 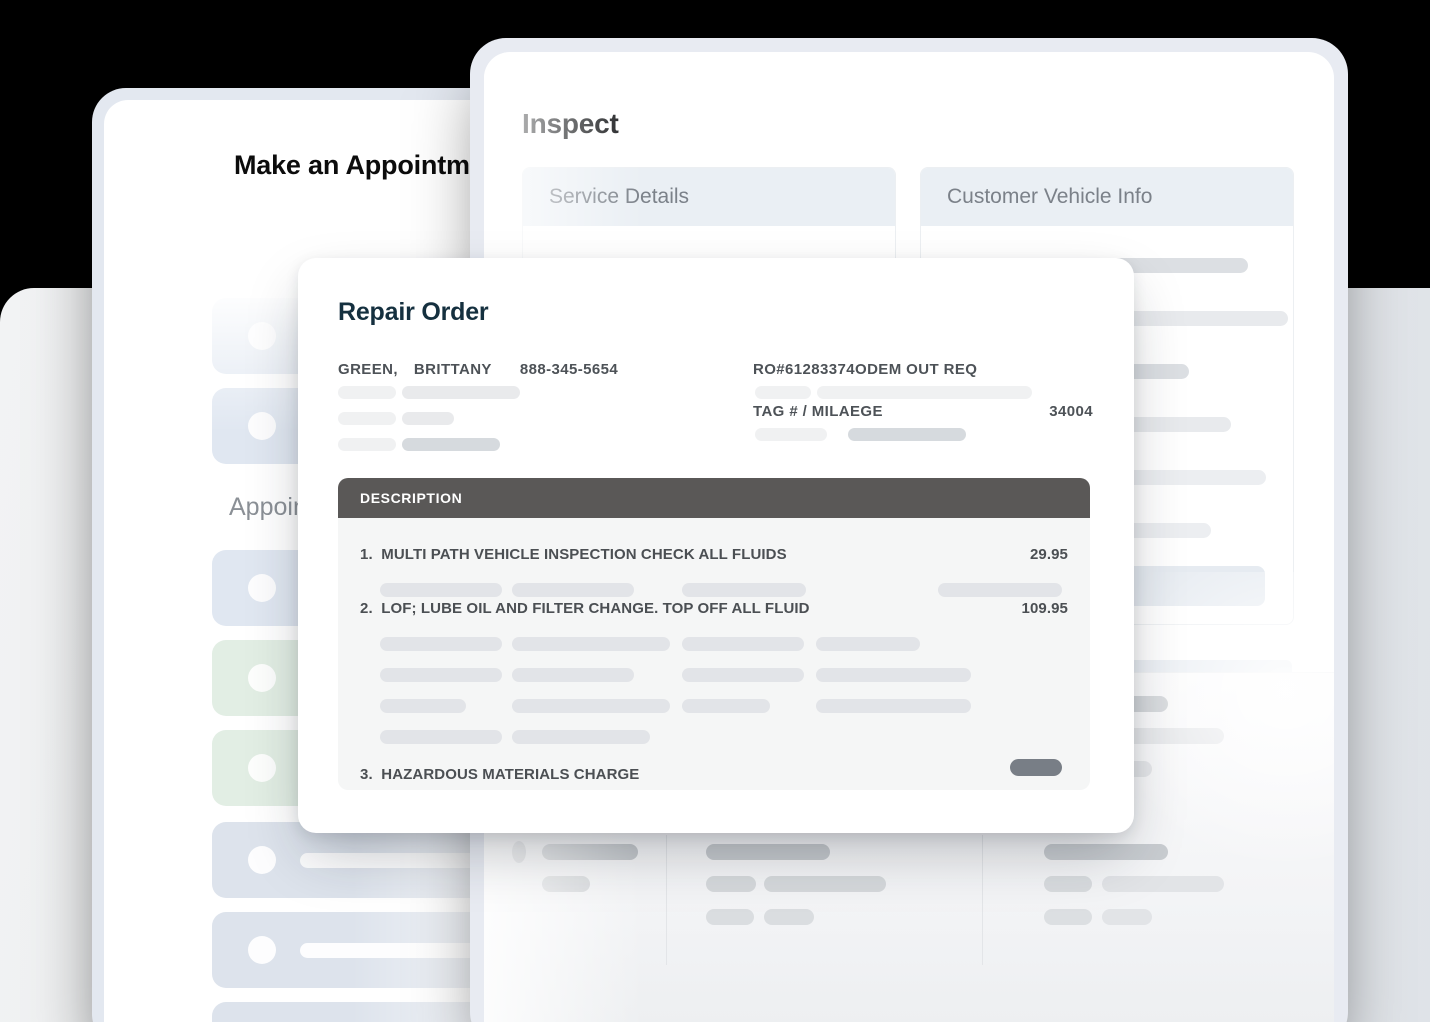 What do you see at coordinates (791, 434) in the screenshot?
I see `tag-placeholder` at bounding box center [791, 434].